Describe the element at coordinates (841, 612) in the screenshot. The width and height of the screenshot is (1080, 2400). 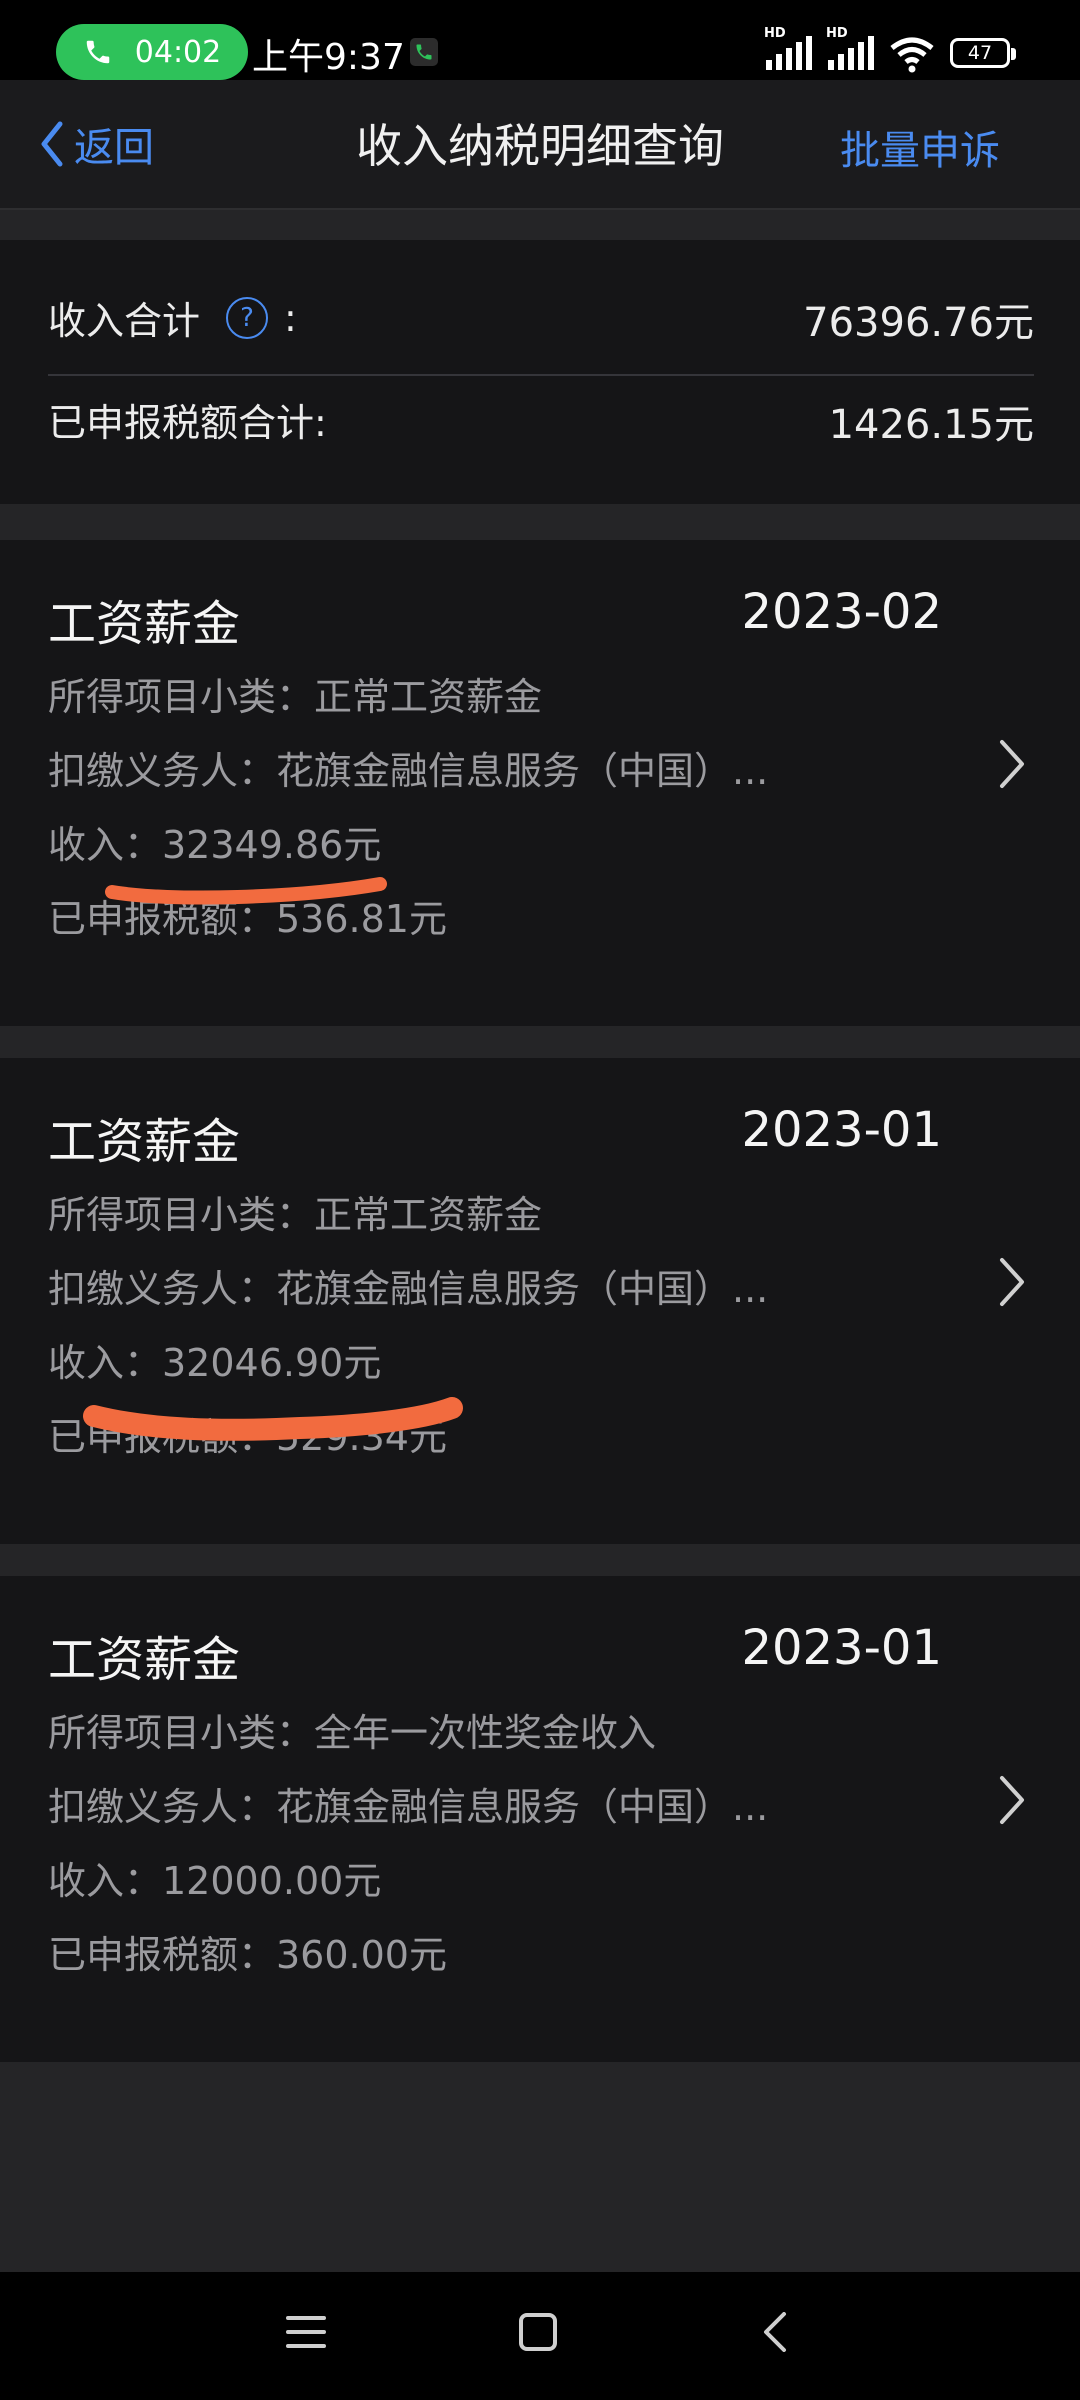
I see `record-date: 2023-02` at that location.